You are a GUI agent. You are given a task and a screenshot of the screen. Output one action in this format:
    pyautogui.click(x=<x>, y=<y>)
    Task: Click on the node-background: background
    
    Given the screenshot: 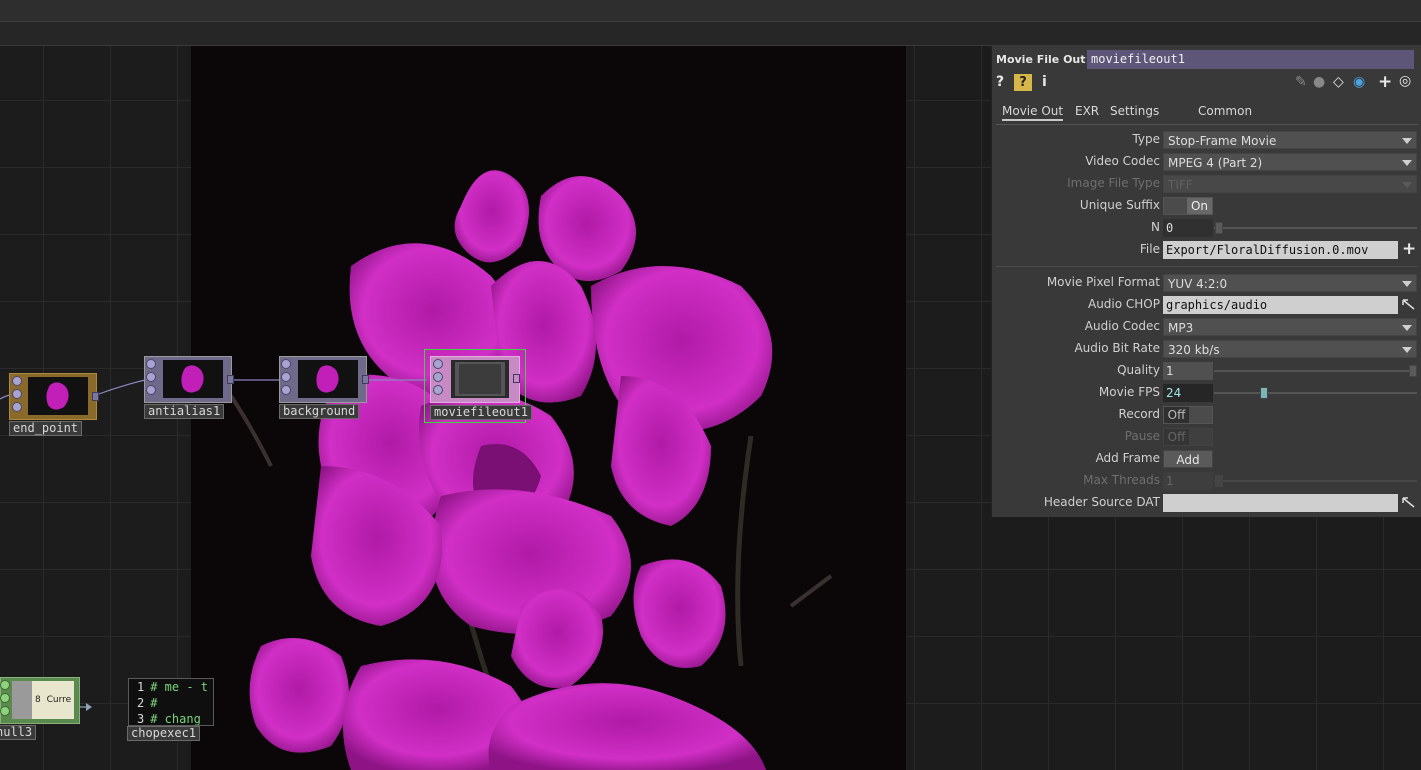 What is the action you would take?
    pyautogui.click(x=324, y=387)
    